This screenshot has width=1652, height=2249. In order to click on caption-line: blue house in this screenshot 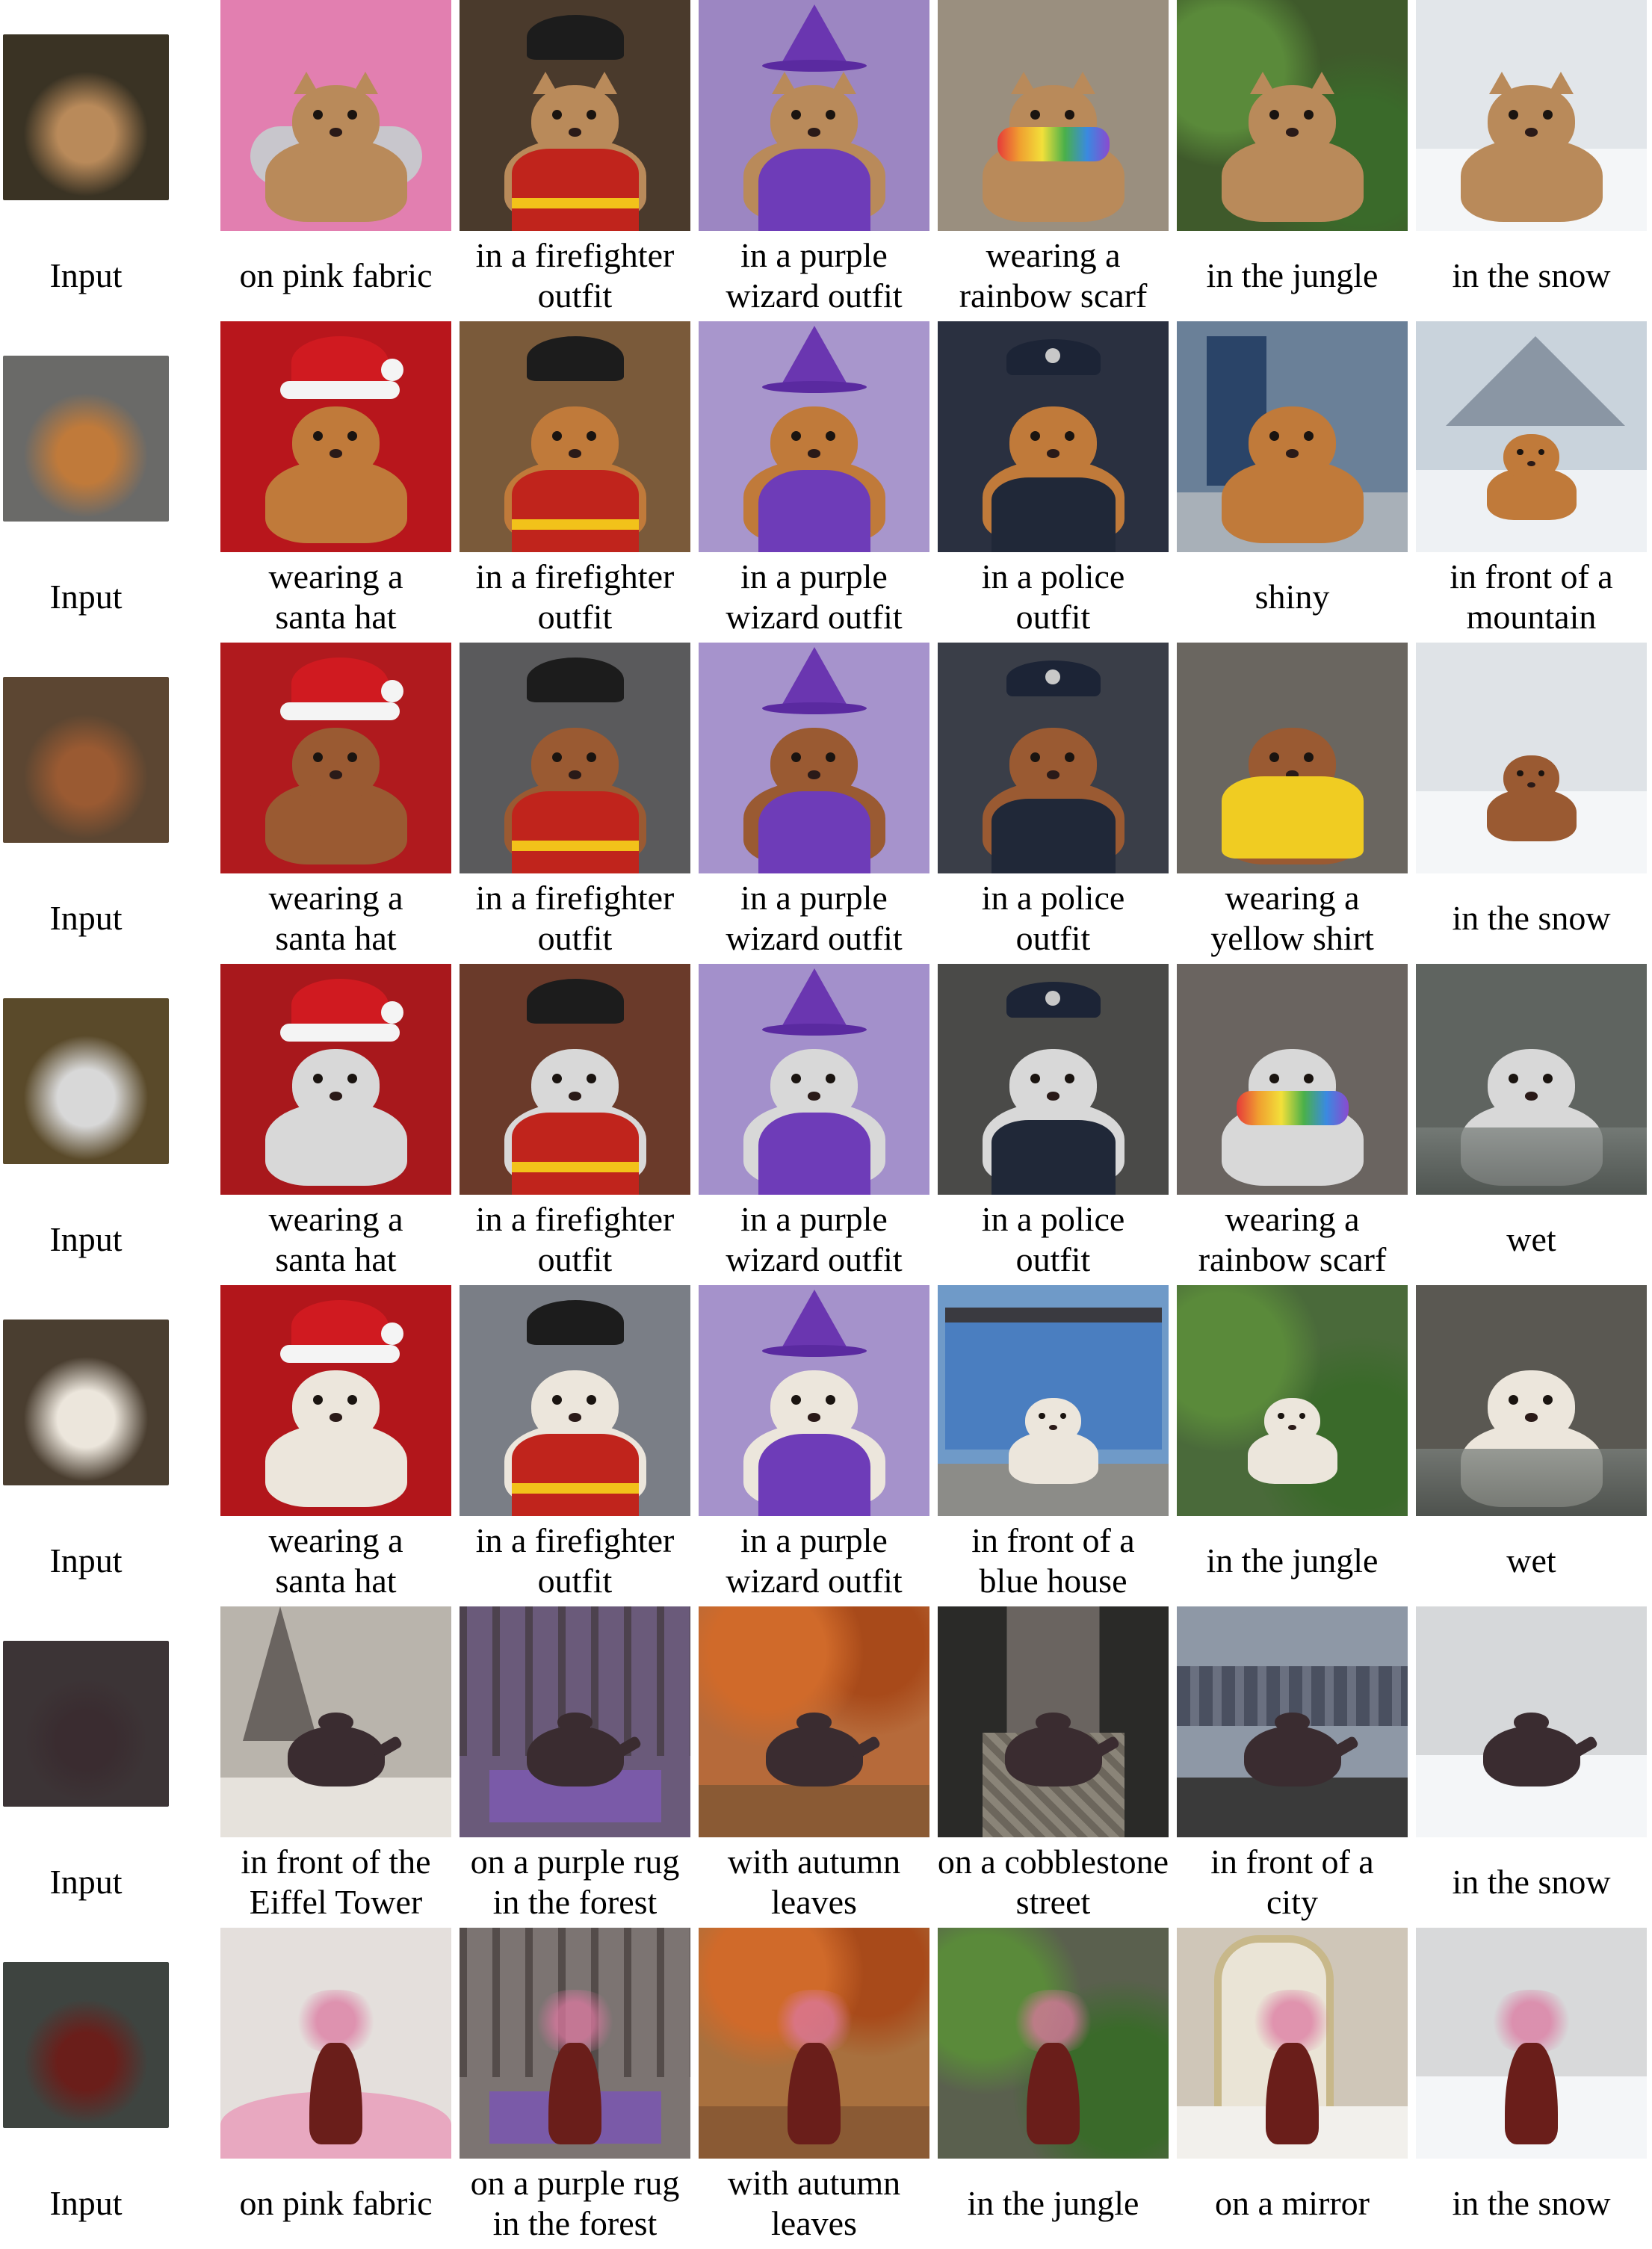, I will do `click(1052, 1581)`.